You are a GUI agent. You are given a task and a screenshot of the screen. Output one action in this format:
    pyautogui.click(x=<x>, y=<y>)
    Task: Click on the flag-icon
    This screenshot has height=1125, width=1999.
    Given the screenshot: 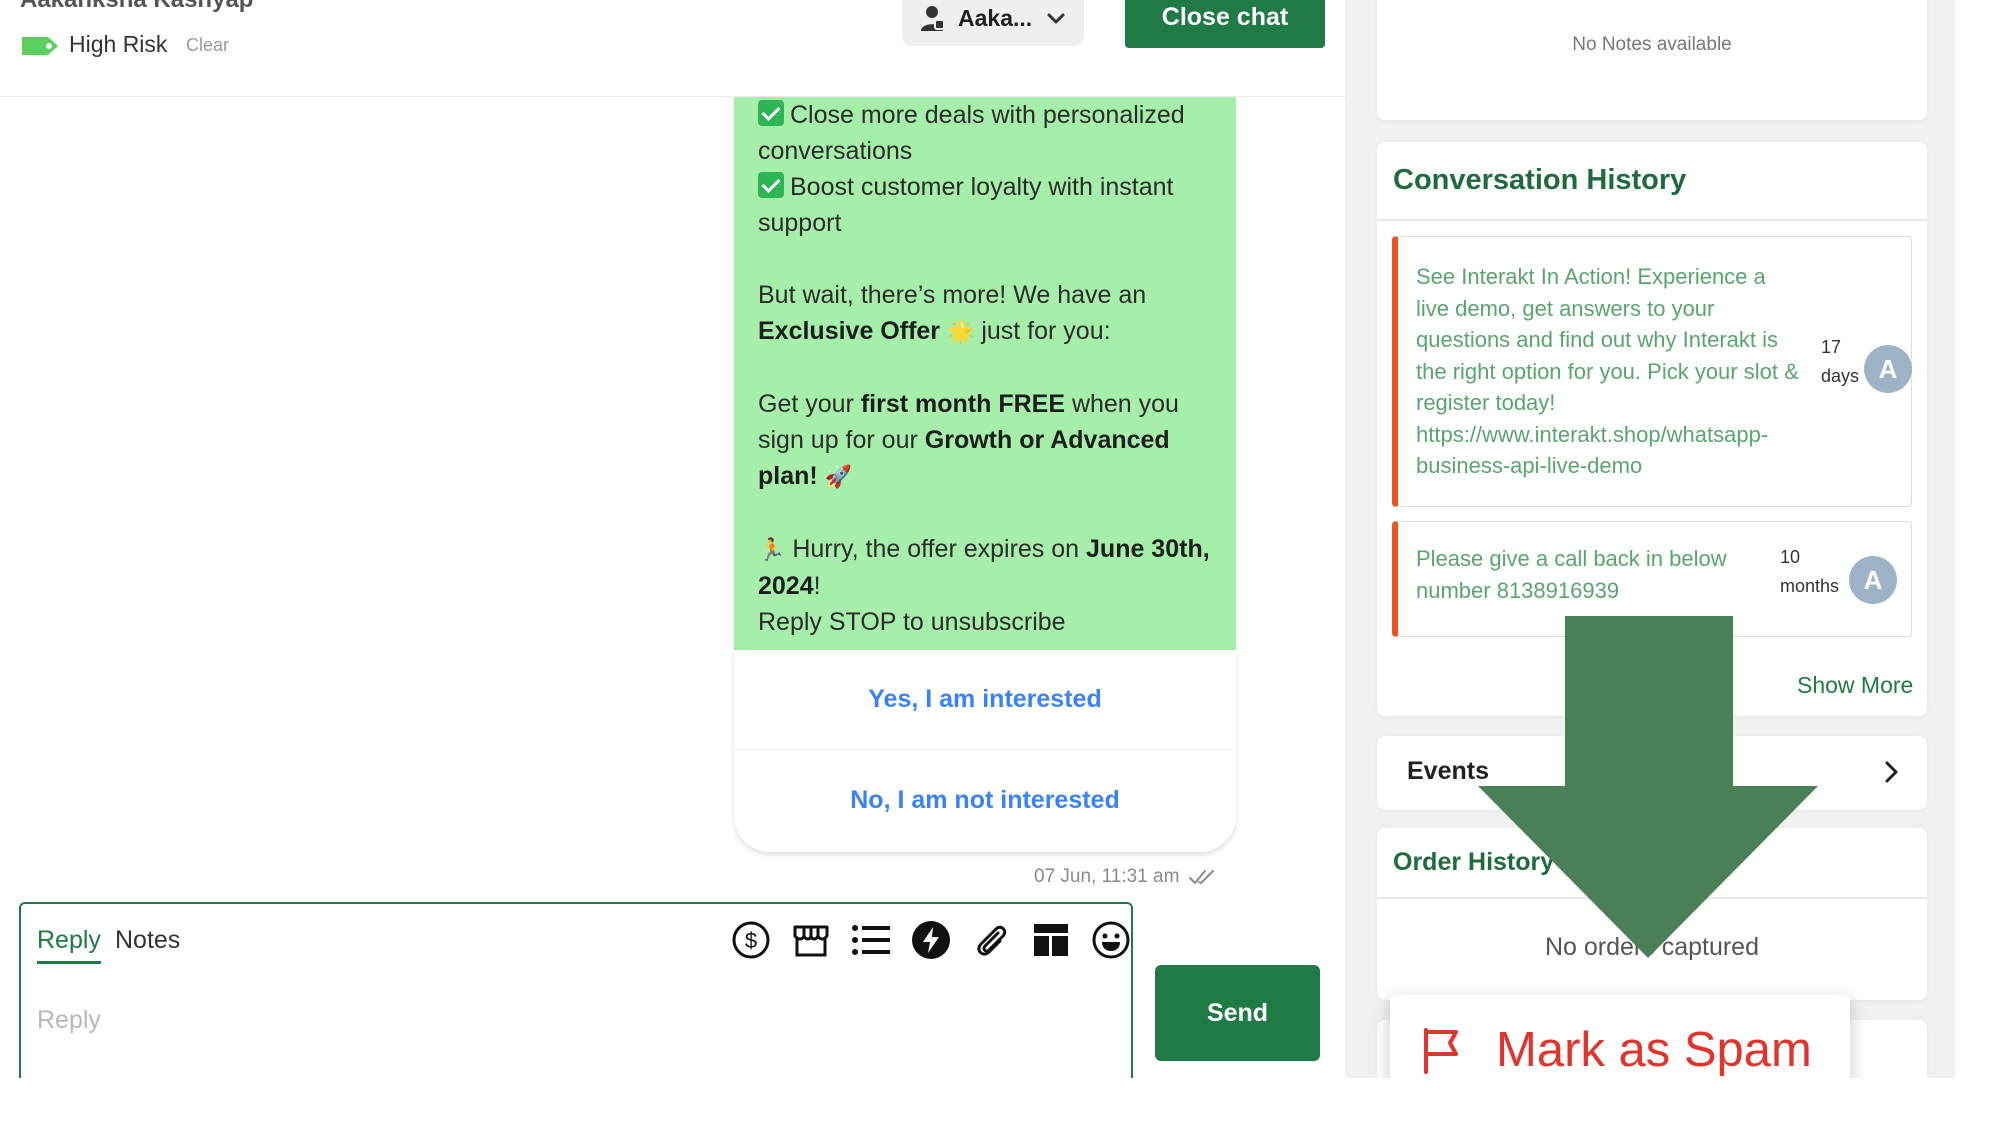 What is the action you would take?
    pyautogui.click(x=1441, y=1051)
    